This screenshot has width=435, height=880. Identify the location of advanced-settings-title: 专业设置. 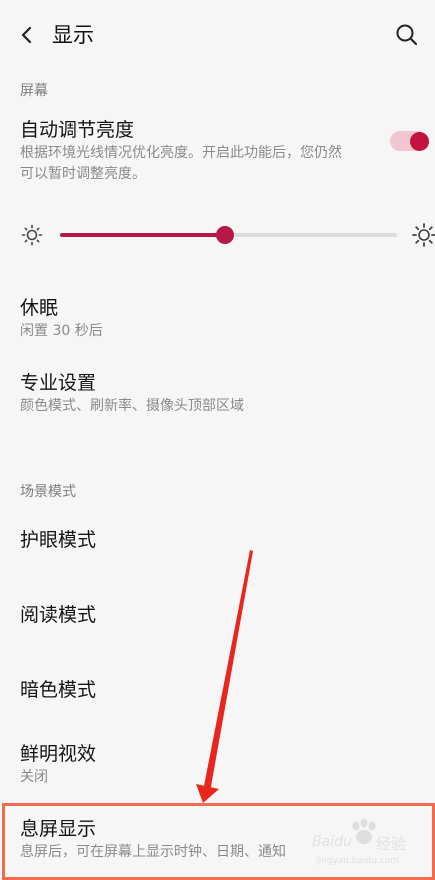
(58, 383).